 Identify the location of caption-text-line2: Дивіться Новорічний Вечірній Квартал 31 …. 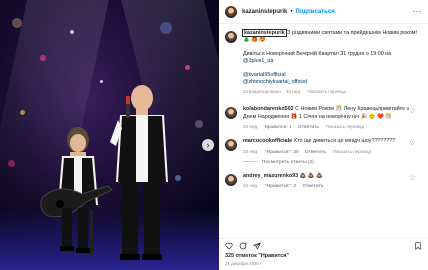
(317, 53).